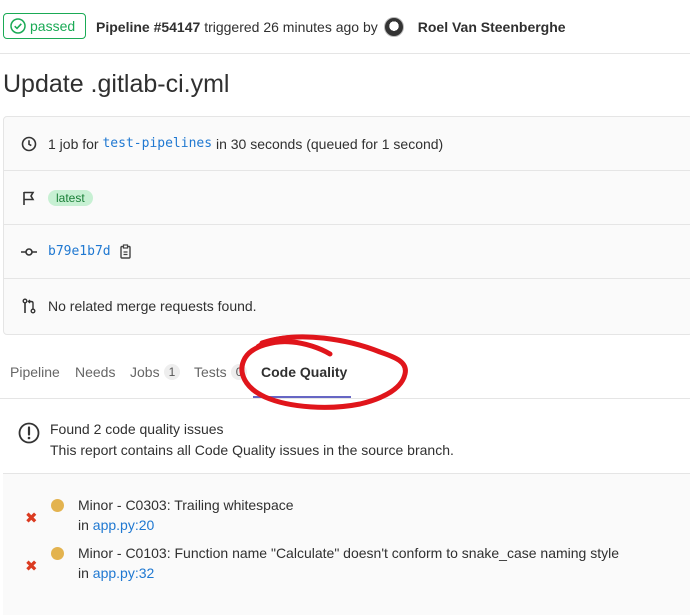  What do you see at coordinates (210, 372) in the screenshot?
I see `tab-label: Tests` at bounding box center [210, 372].